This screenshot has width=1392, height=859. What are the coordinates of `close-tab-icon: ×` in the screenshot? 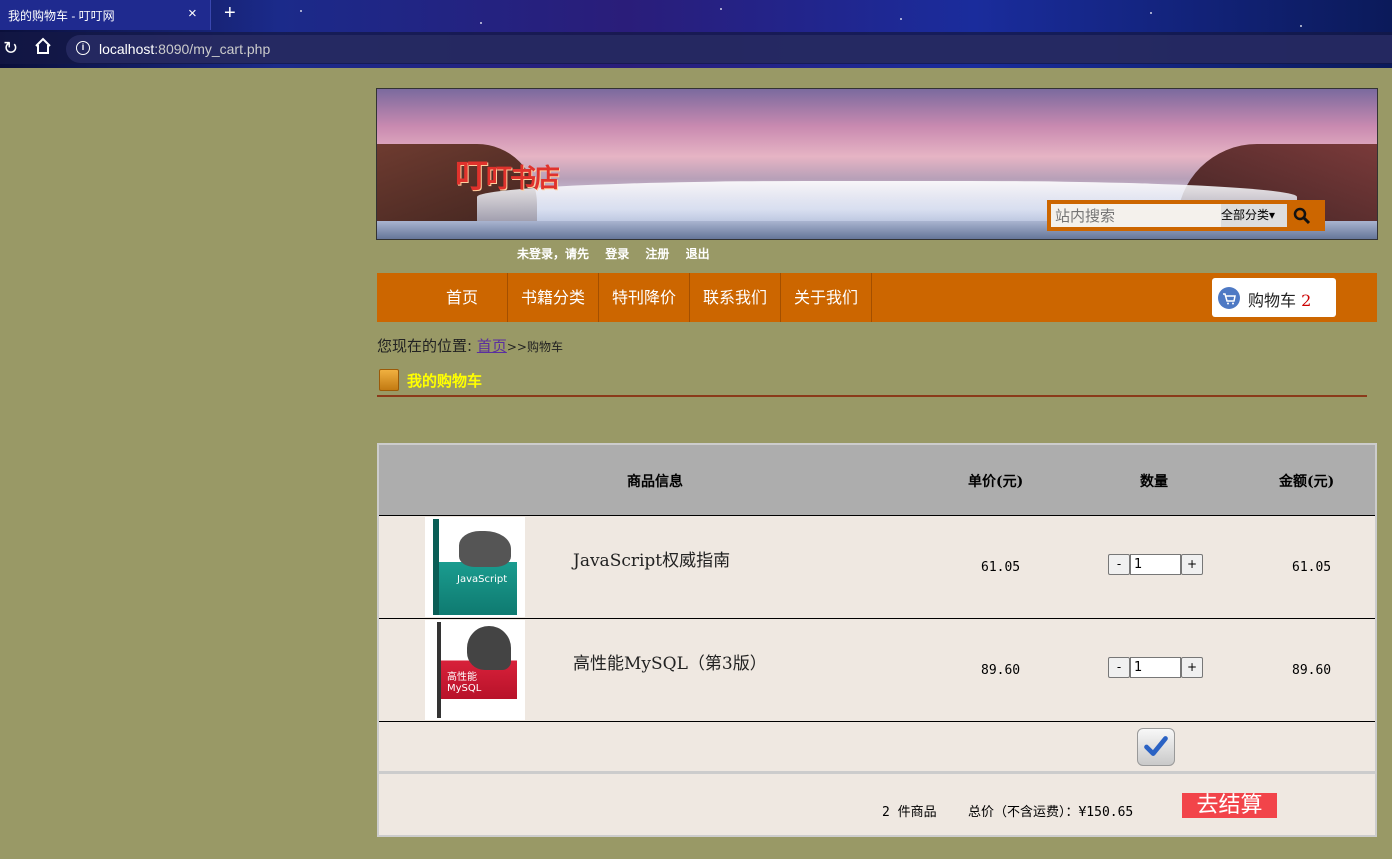 It's located at (192, 13).